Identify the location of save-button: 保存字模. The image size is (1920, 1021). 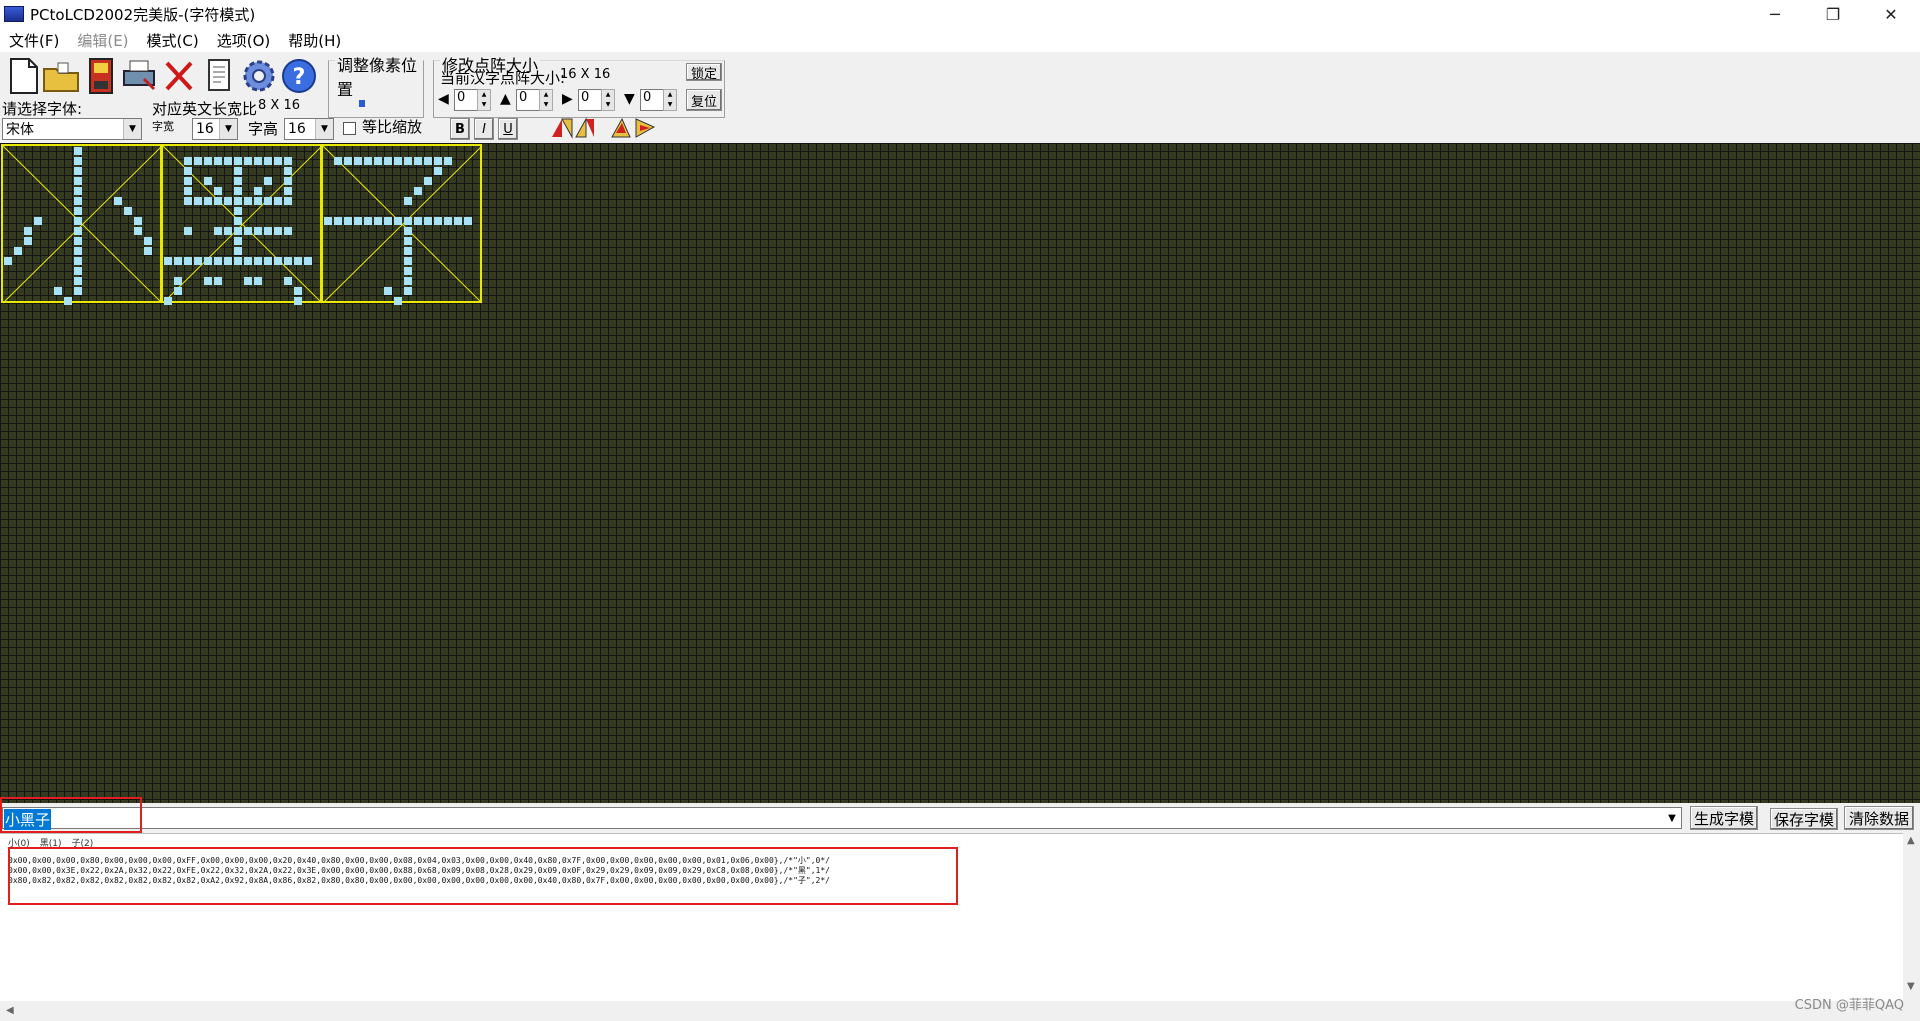
(1804, 819).